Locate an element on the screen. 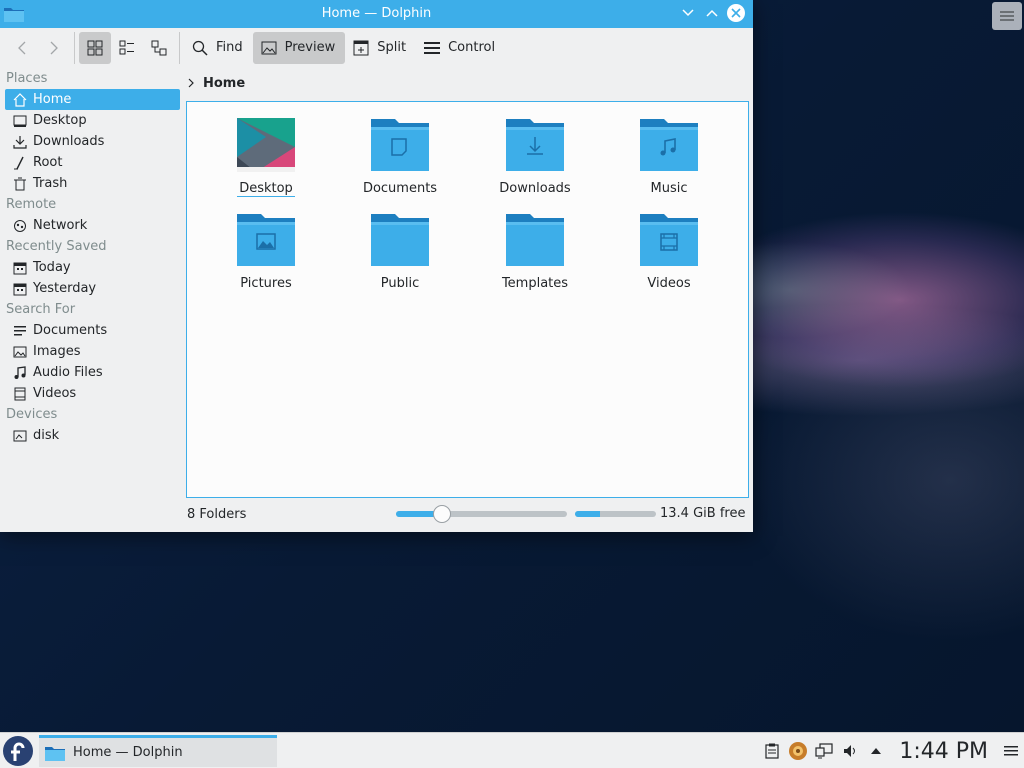  image-icon is located at coordinates (20, 352).